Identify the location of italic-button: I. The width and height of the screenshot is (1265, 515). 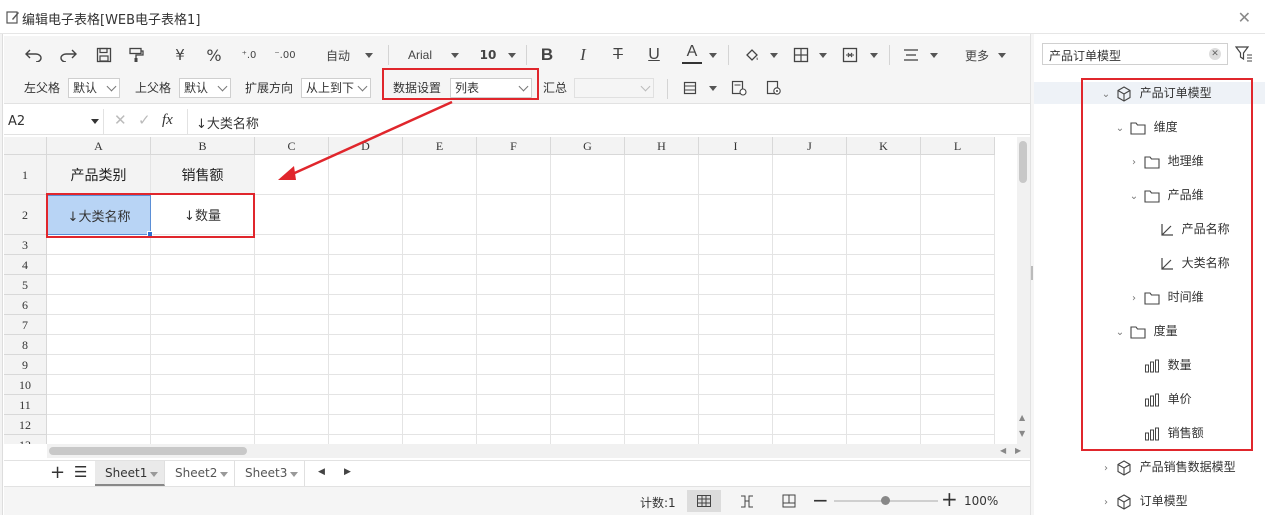
(583, 55).